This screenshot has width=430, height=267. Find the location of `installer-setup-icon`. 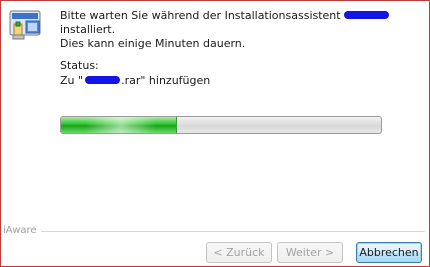

installer-setup-icon is located at coordinates (26, 25).